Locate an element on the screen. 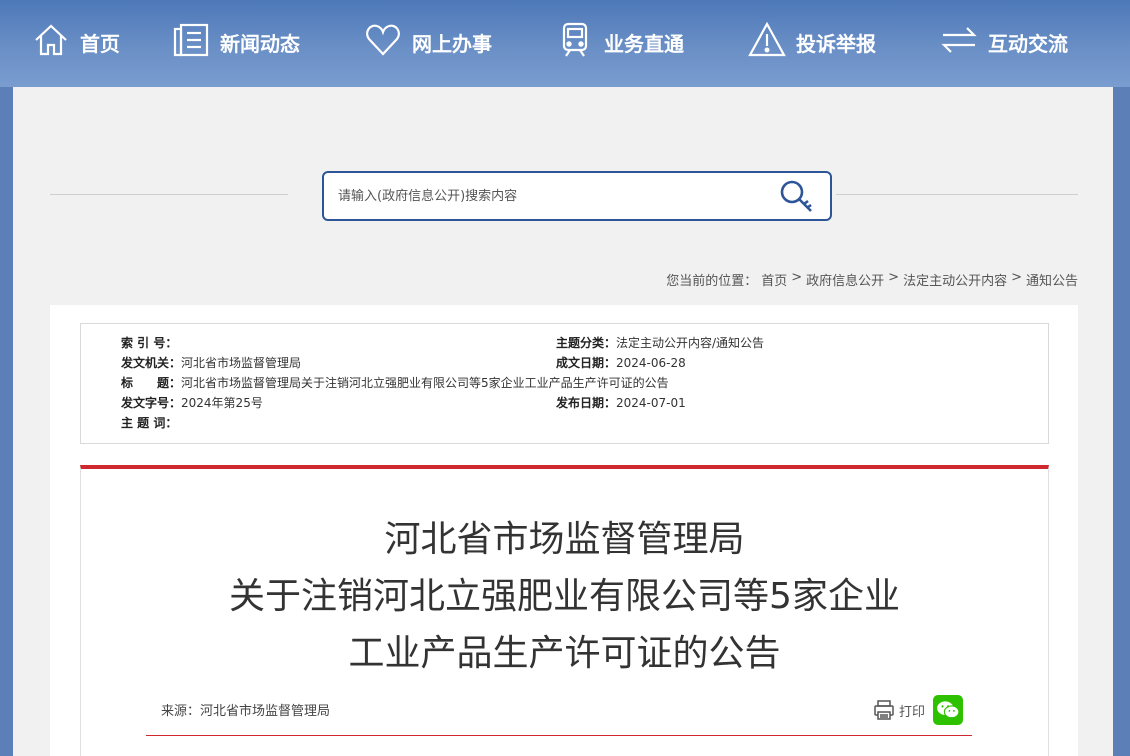 The height and width of the screenshot is (756, 1130). nav-online-service: 网上办事 is located at coordinates (428, 42).